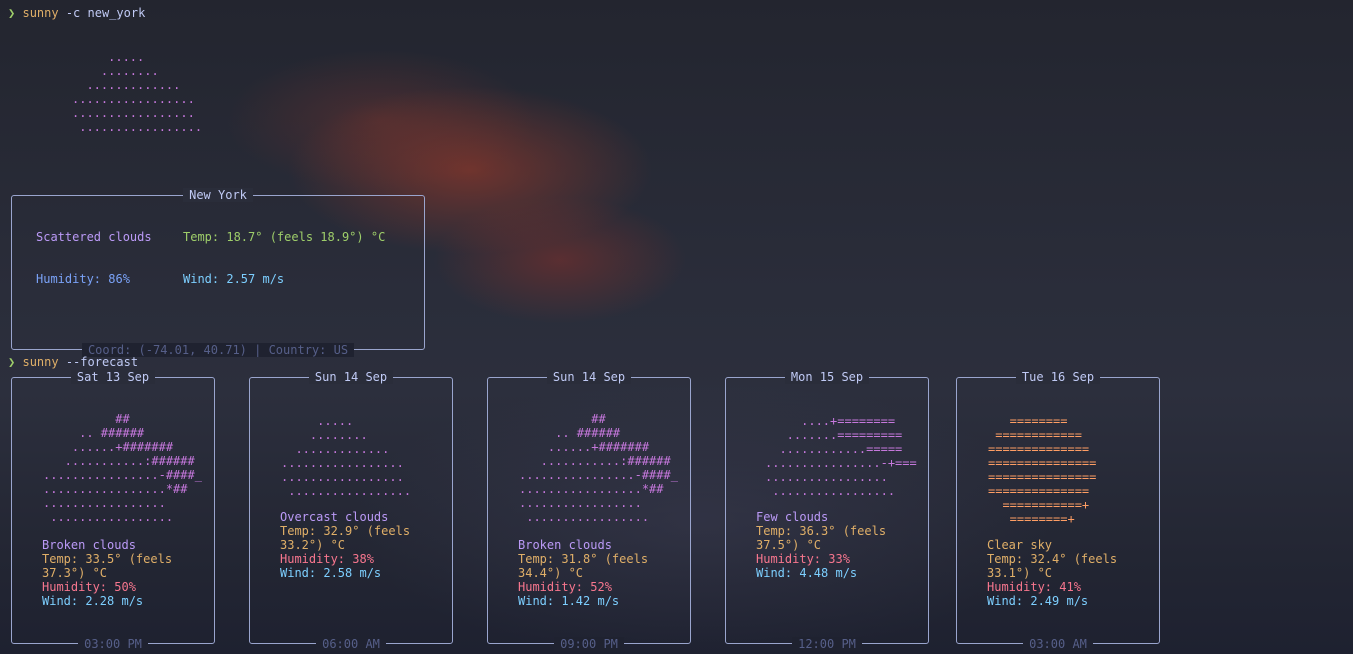 The width and height of the screenshot is (1353, 654). What do you see at coordinates (83, 279) in the screenshot?
I see `current-humidity: Humidity: 86%` at bounding box center [83, 279].